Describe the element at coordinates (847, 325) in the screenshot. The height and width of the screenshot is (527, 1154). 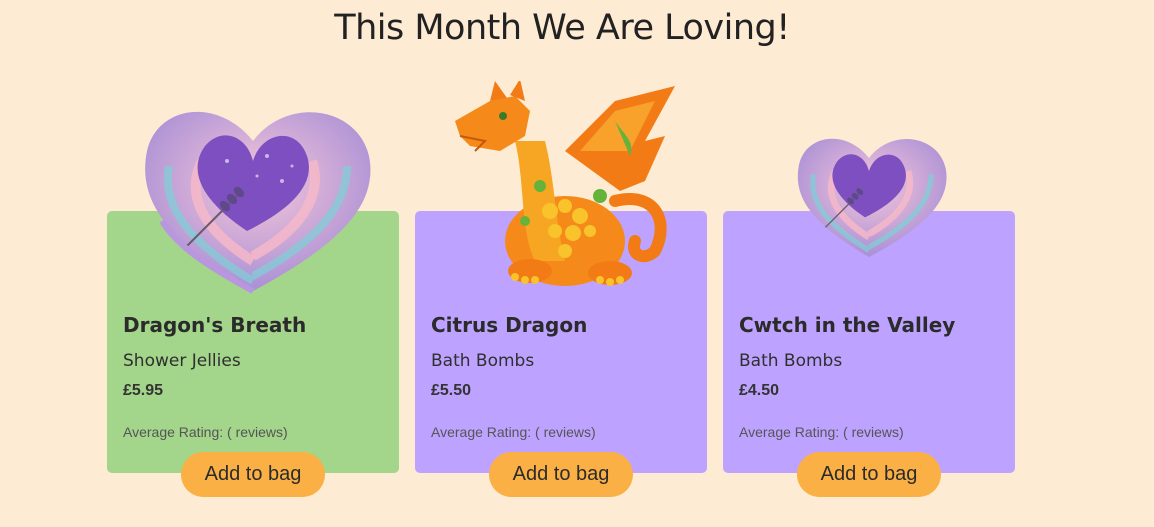
I see `product-name: Cwtch in the Valley` at that location.